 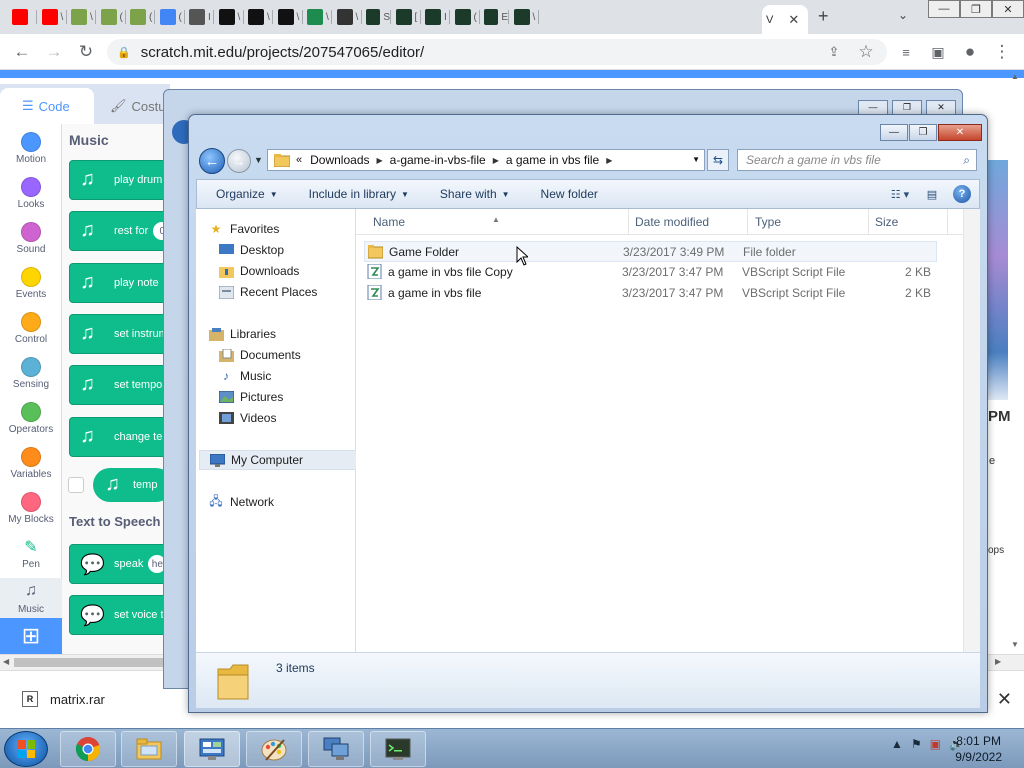 What do you see at coordinates (76, 485) in the screenshot?
I see `tempo-checkbox` at bounding box center [76, 485].